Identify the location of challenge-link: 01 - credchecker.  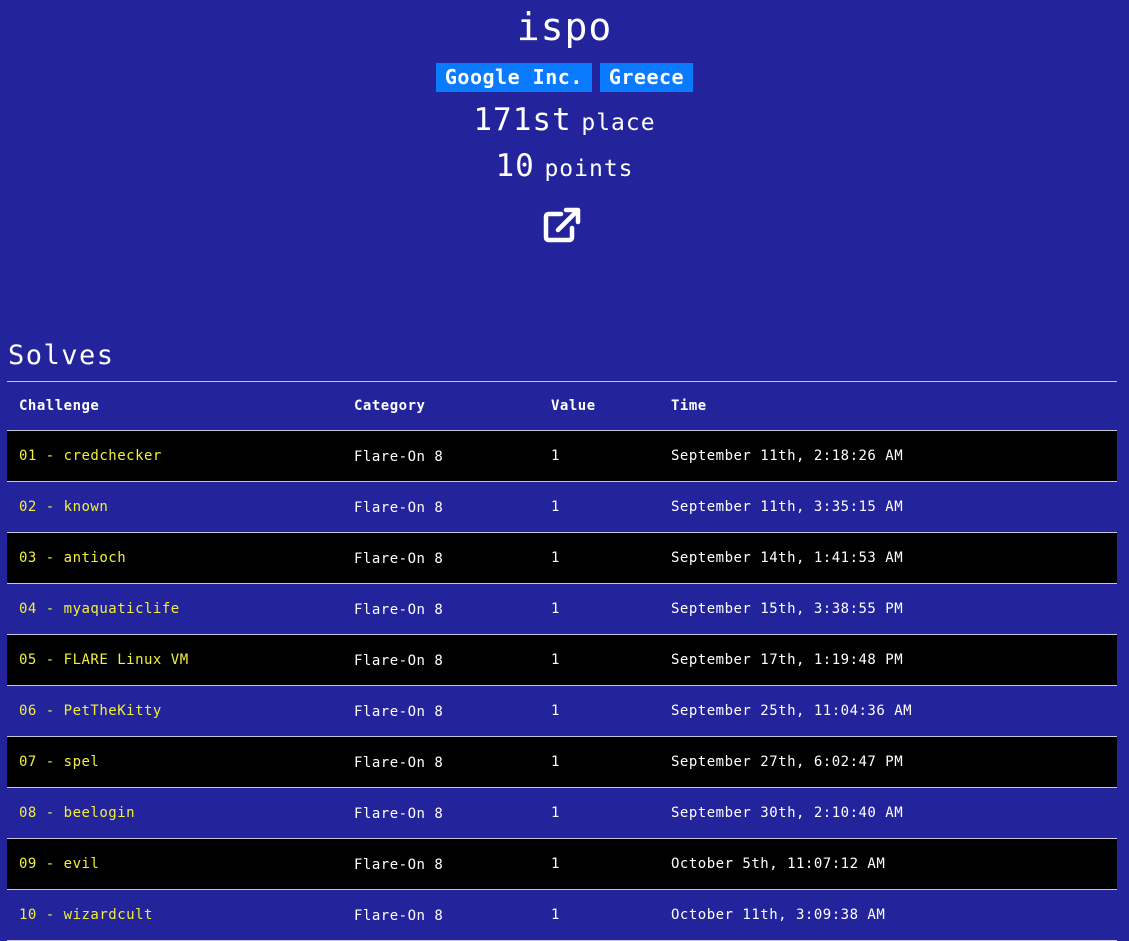
(90, 456).